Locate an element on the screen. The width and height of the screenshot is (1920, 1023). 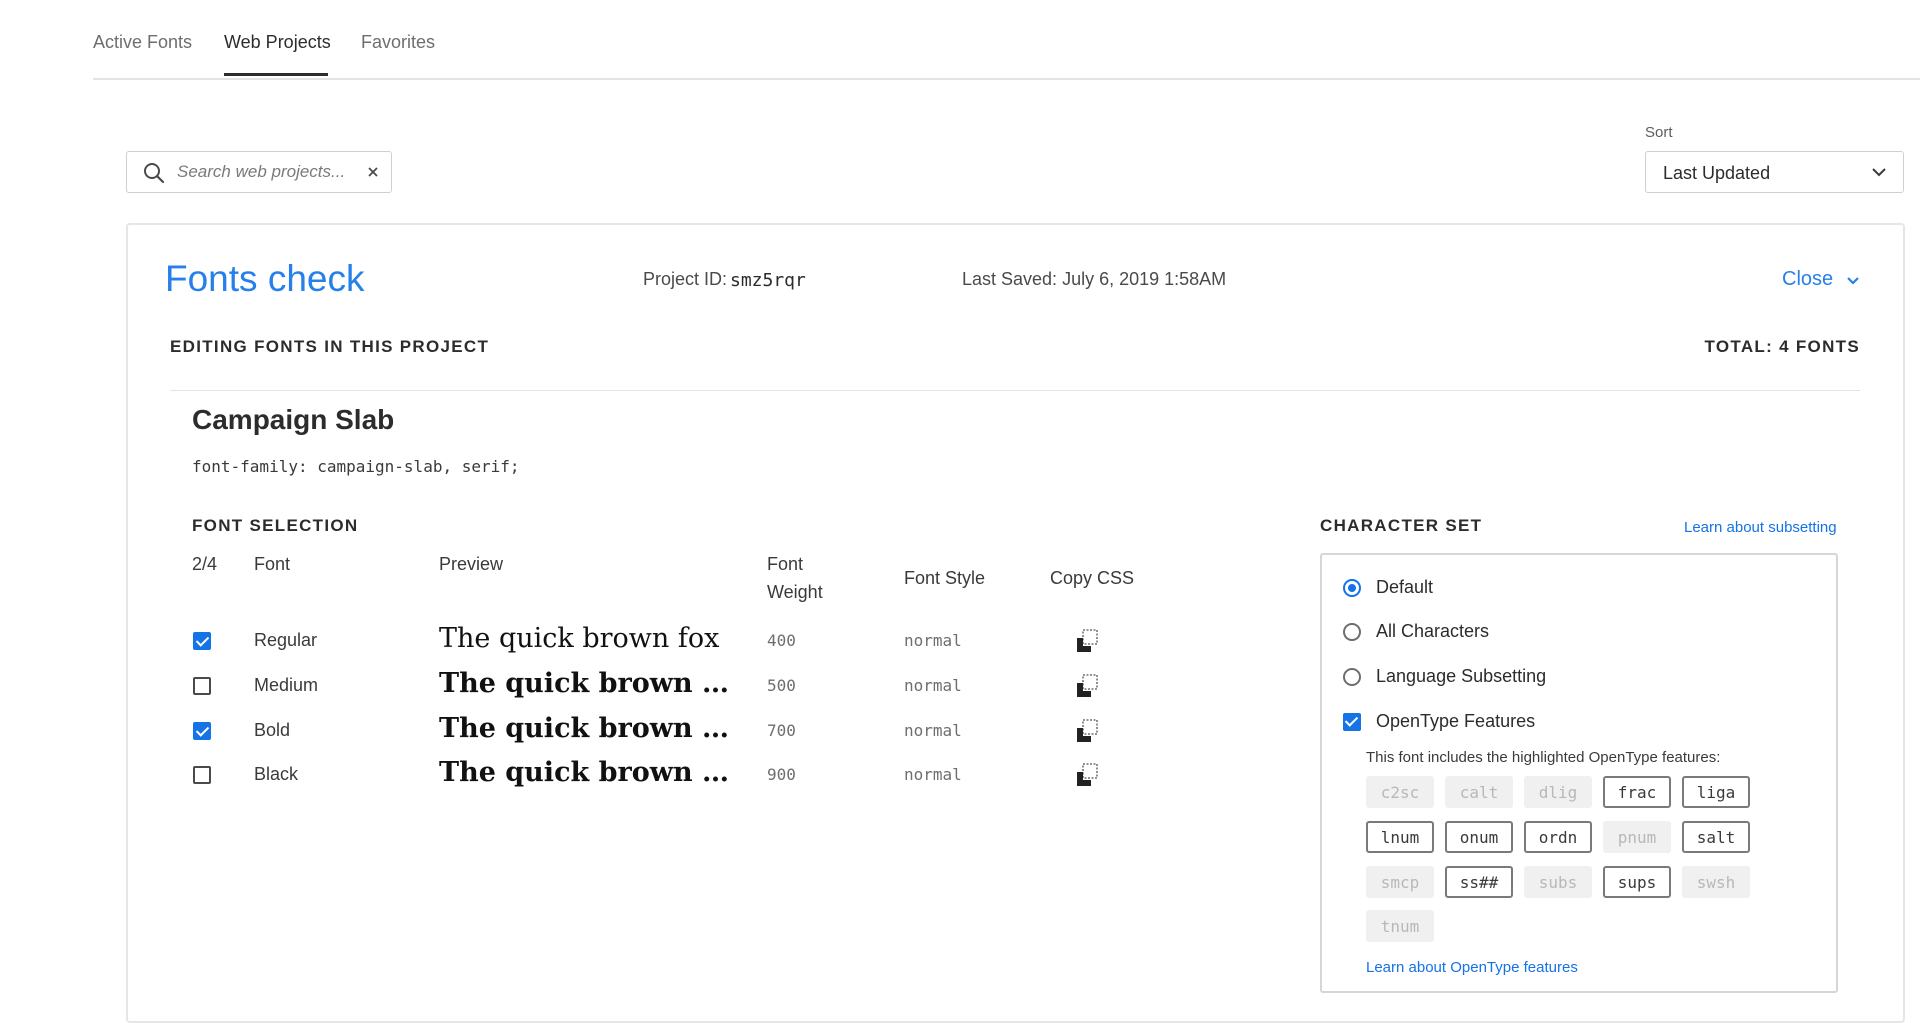
top-tabs: Active Fonts Web Projects Favorites is located at coordinates (1006, 40).